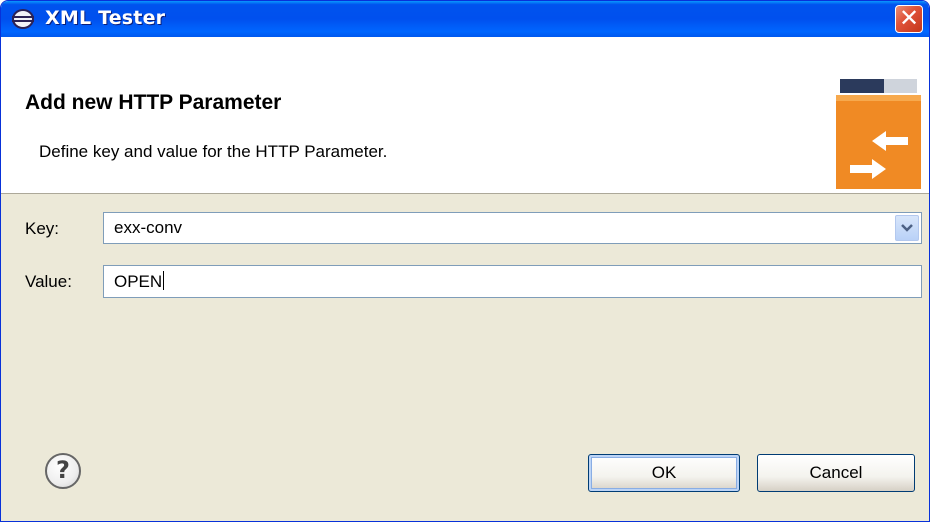  What do you see at coordinates (148, 228) in the screenshot?
I see `key-combobox-value: exx-conv` at bounding box center [148, 228].